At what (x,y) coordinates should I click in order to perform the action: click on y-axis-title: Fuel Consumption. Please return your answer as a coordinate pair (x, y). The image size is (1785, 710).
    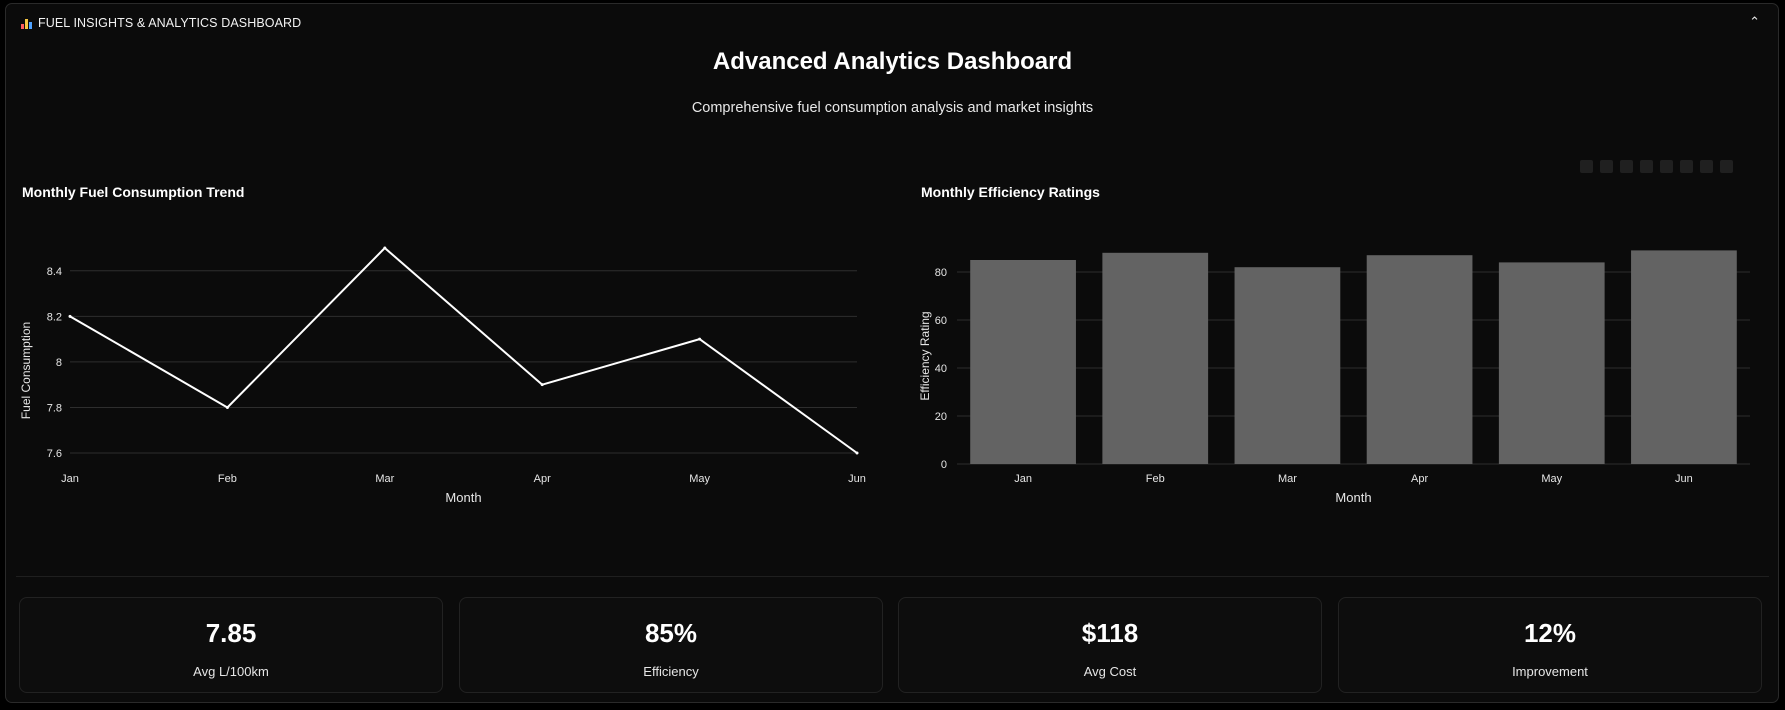
    Looking at the image, I should click on (26, 370).